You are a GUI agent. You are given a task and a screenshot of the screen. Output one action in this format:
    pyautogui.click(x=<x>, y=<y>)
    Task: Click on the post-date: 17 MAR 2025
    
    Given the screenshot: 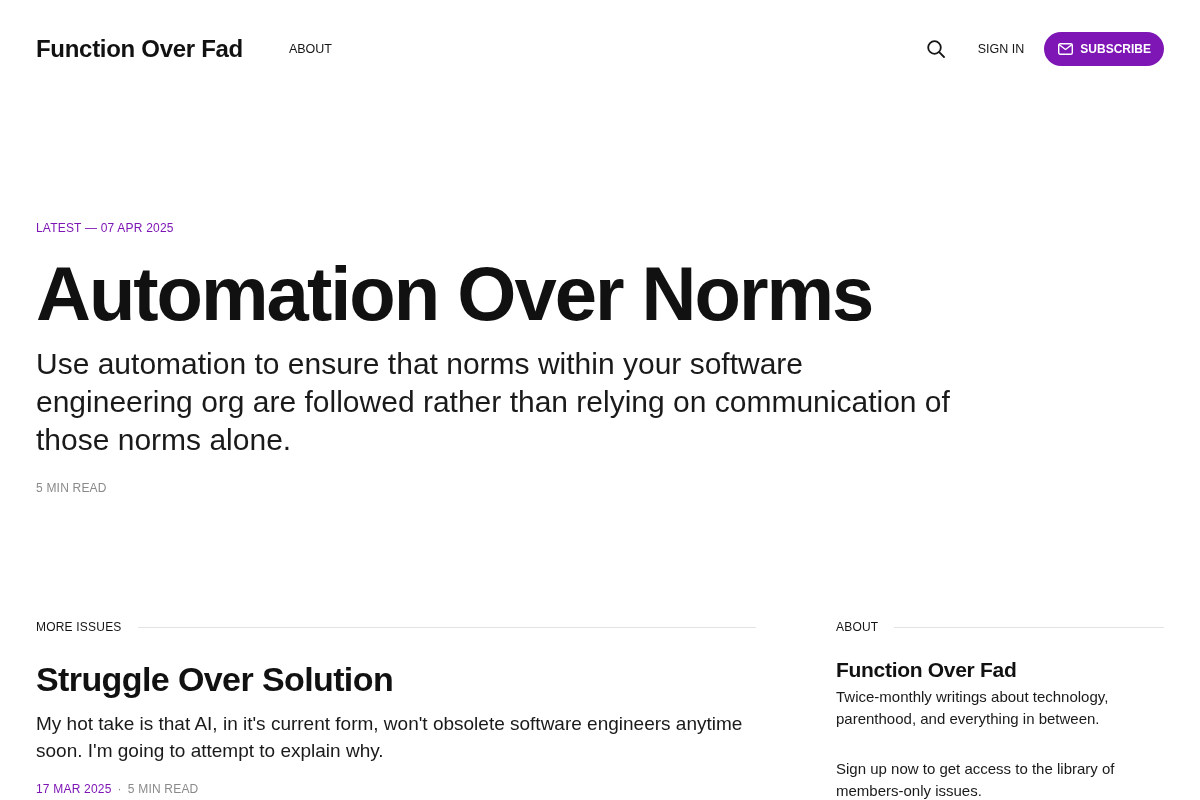 What is the action you would take?
    pyautogui.click(x=74, y=789)
    